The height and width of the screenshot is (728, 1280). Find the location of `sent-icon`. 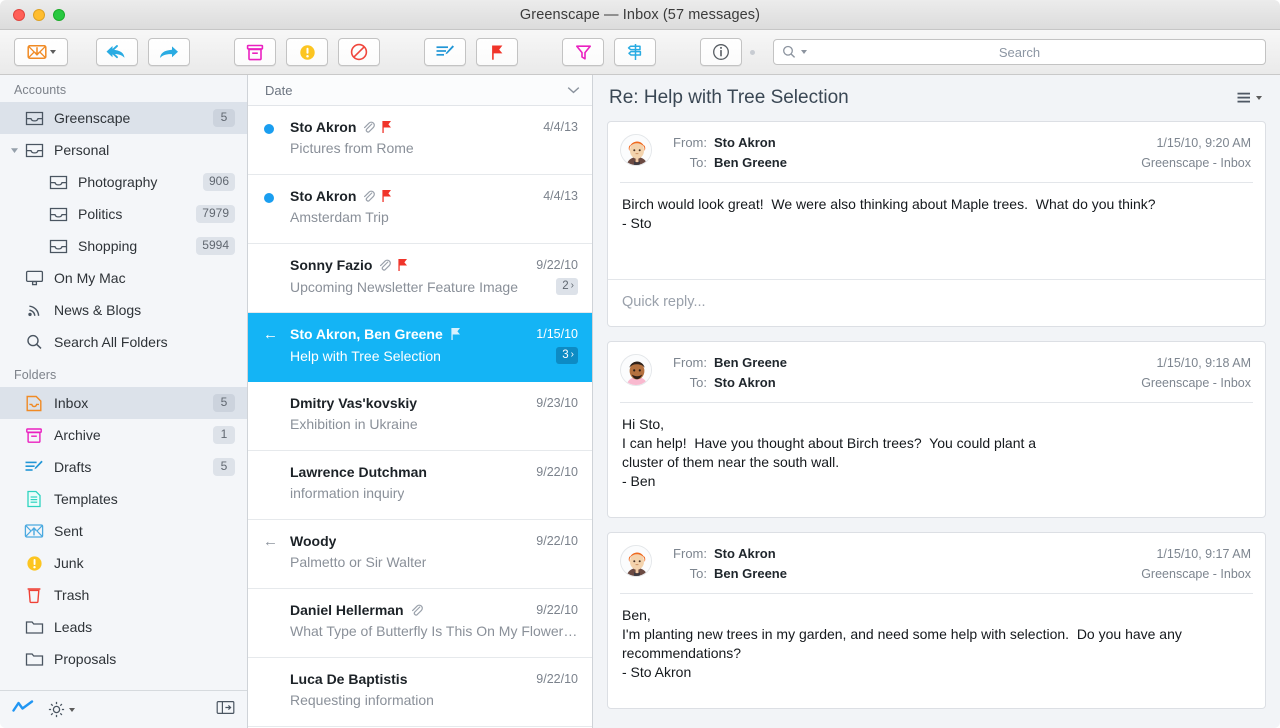

sent-icon is located at coordinates (34, 531).